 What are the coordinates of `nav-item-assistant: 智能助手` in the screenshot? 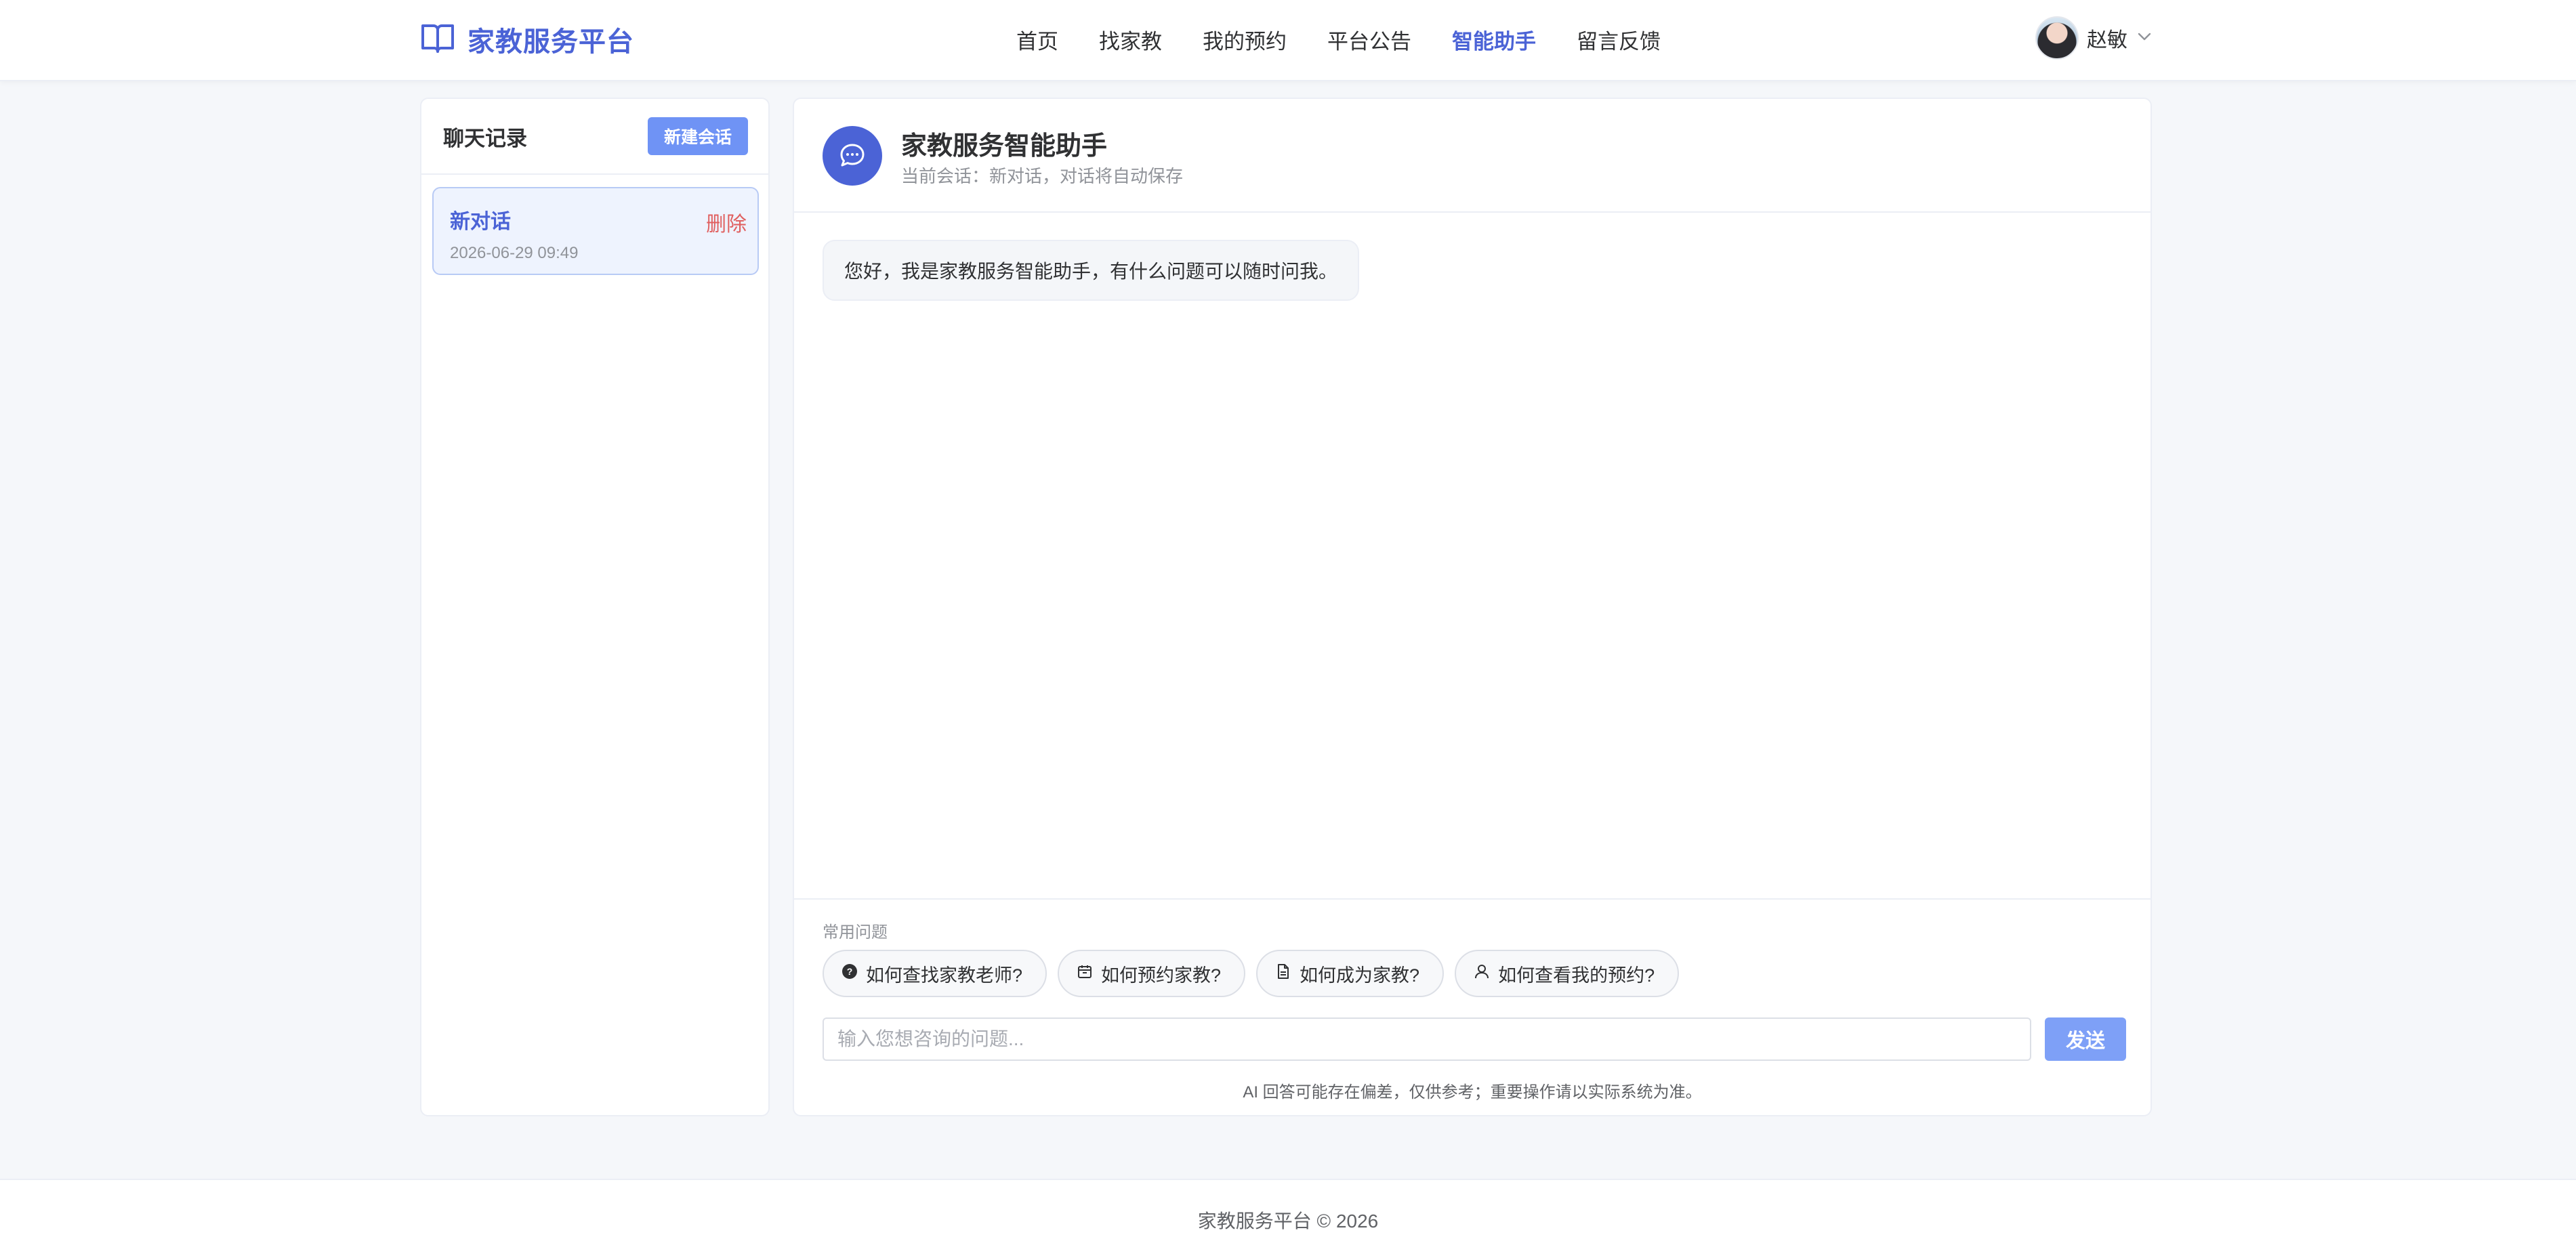 It's located at (1494, 39).